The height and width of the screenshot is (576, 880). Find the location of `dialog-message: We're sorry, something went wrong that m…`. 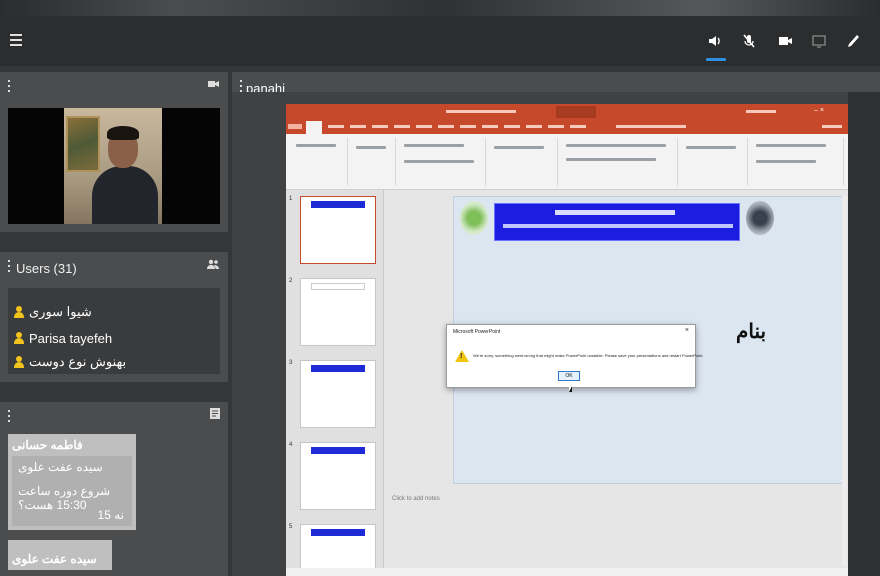

dialog-message: We're sorry, something went wrong that m… is located at coordinates (588, 355).